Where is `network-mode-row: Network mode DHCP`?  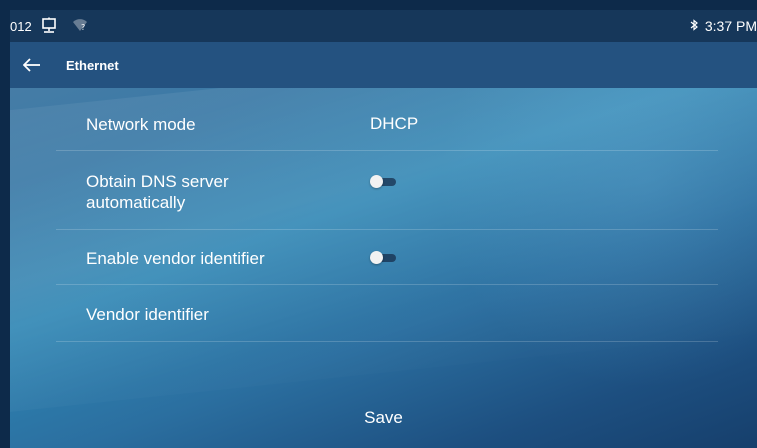 network-mode-row: Network mode DHCP is located at coordinates (387, 119).